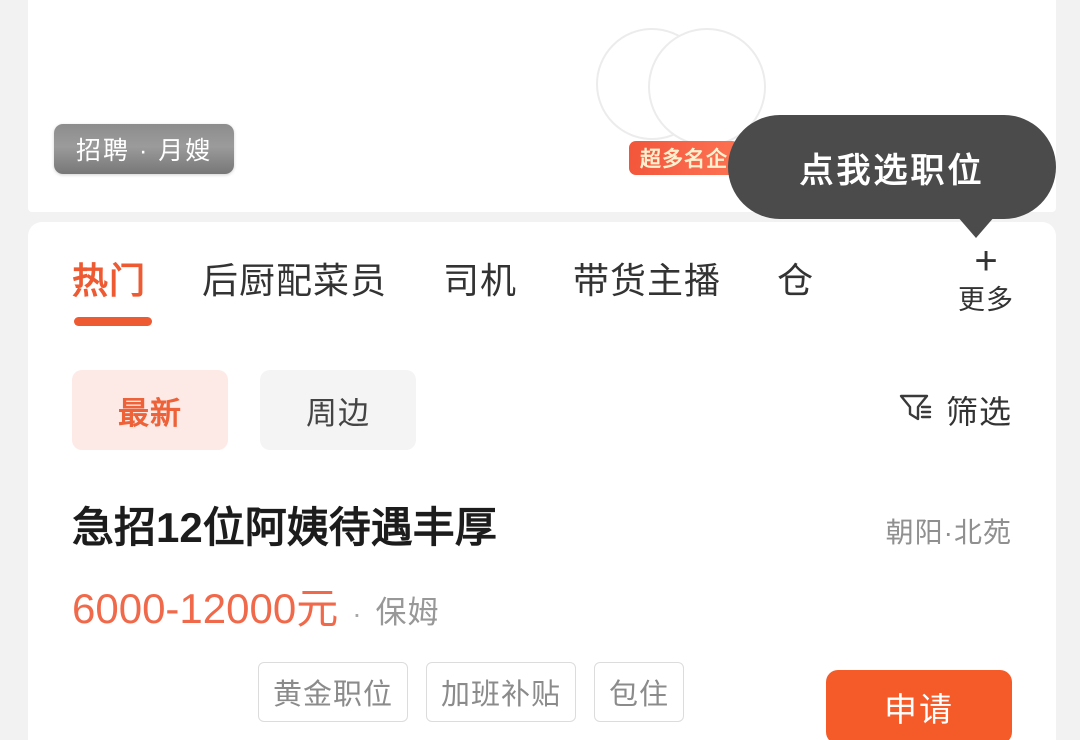 This screenshot has height=740, width=1080. What do you see at coordinates (948, 532) in the screenshot?
I see `job-location: 朝阳·北苑` at bounding box center [948, 532].